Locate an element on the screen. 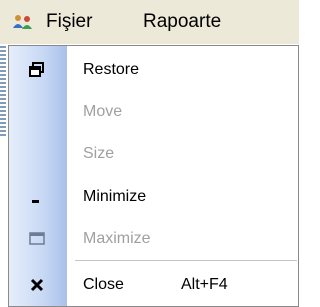 The height and width of the screenshot is (307, 320). menu-item-maximize: Maximize is located at coordinates (153, 239).